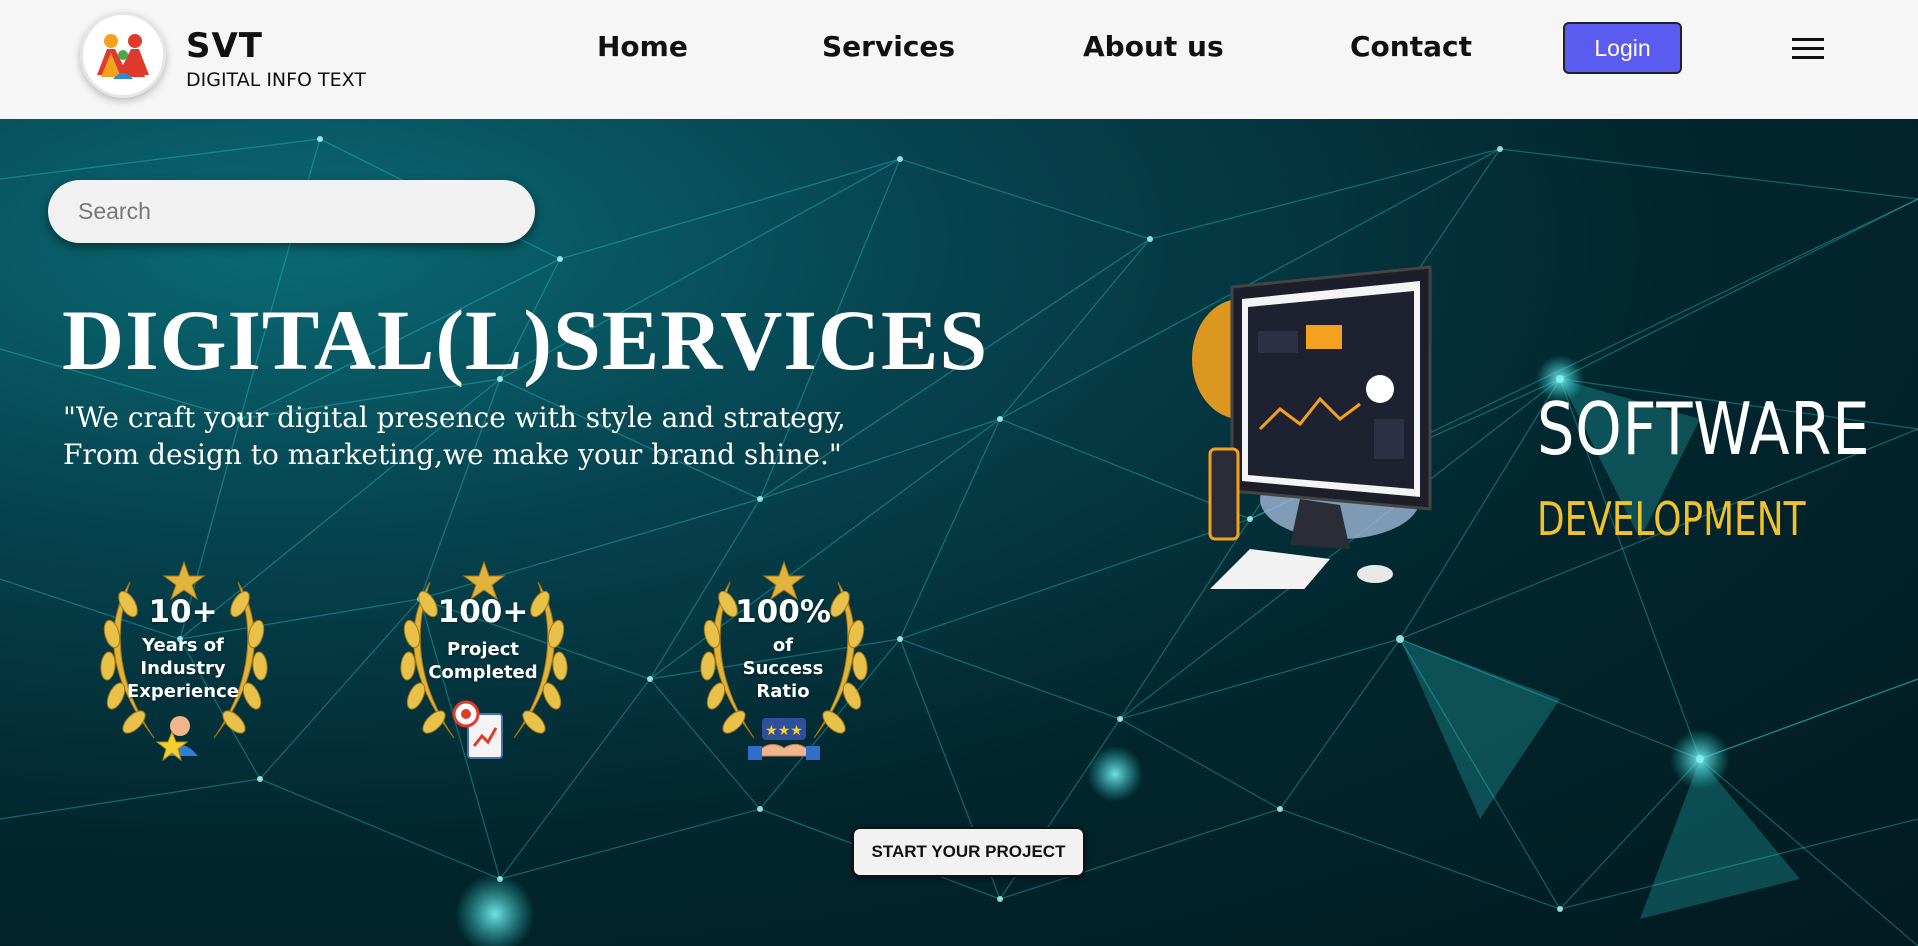 The height and width of the screenshot is (946, 1918). What do you see at coordinates (477, 729) in the screenshot?
I see `target-clipboard-icon` at bounding box center [477, 729].